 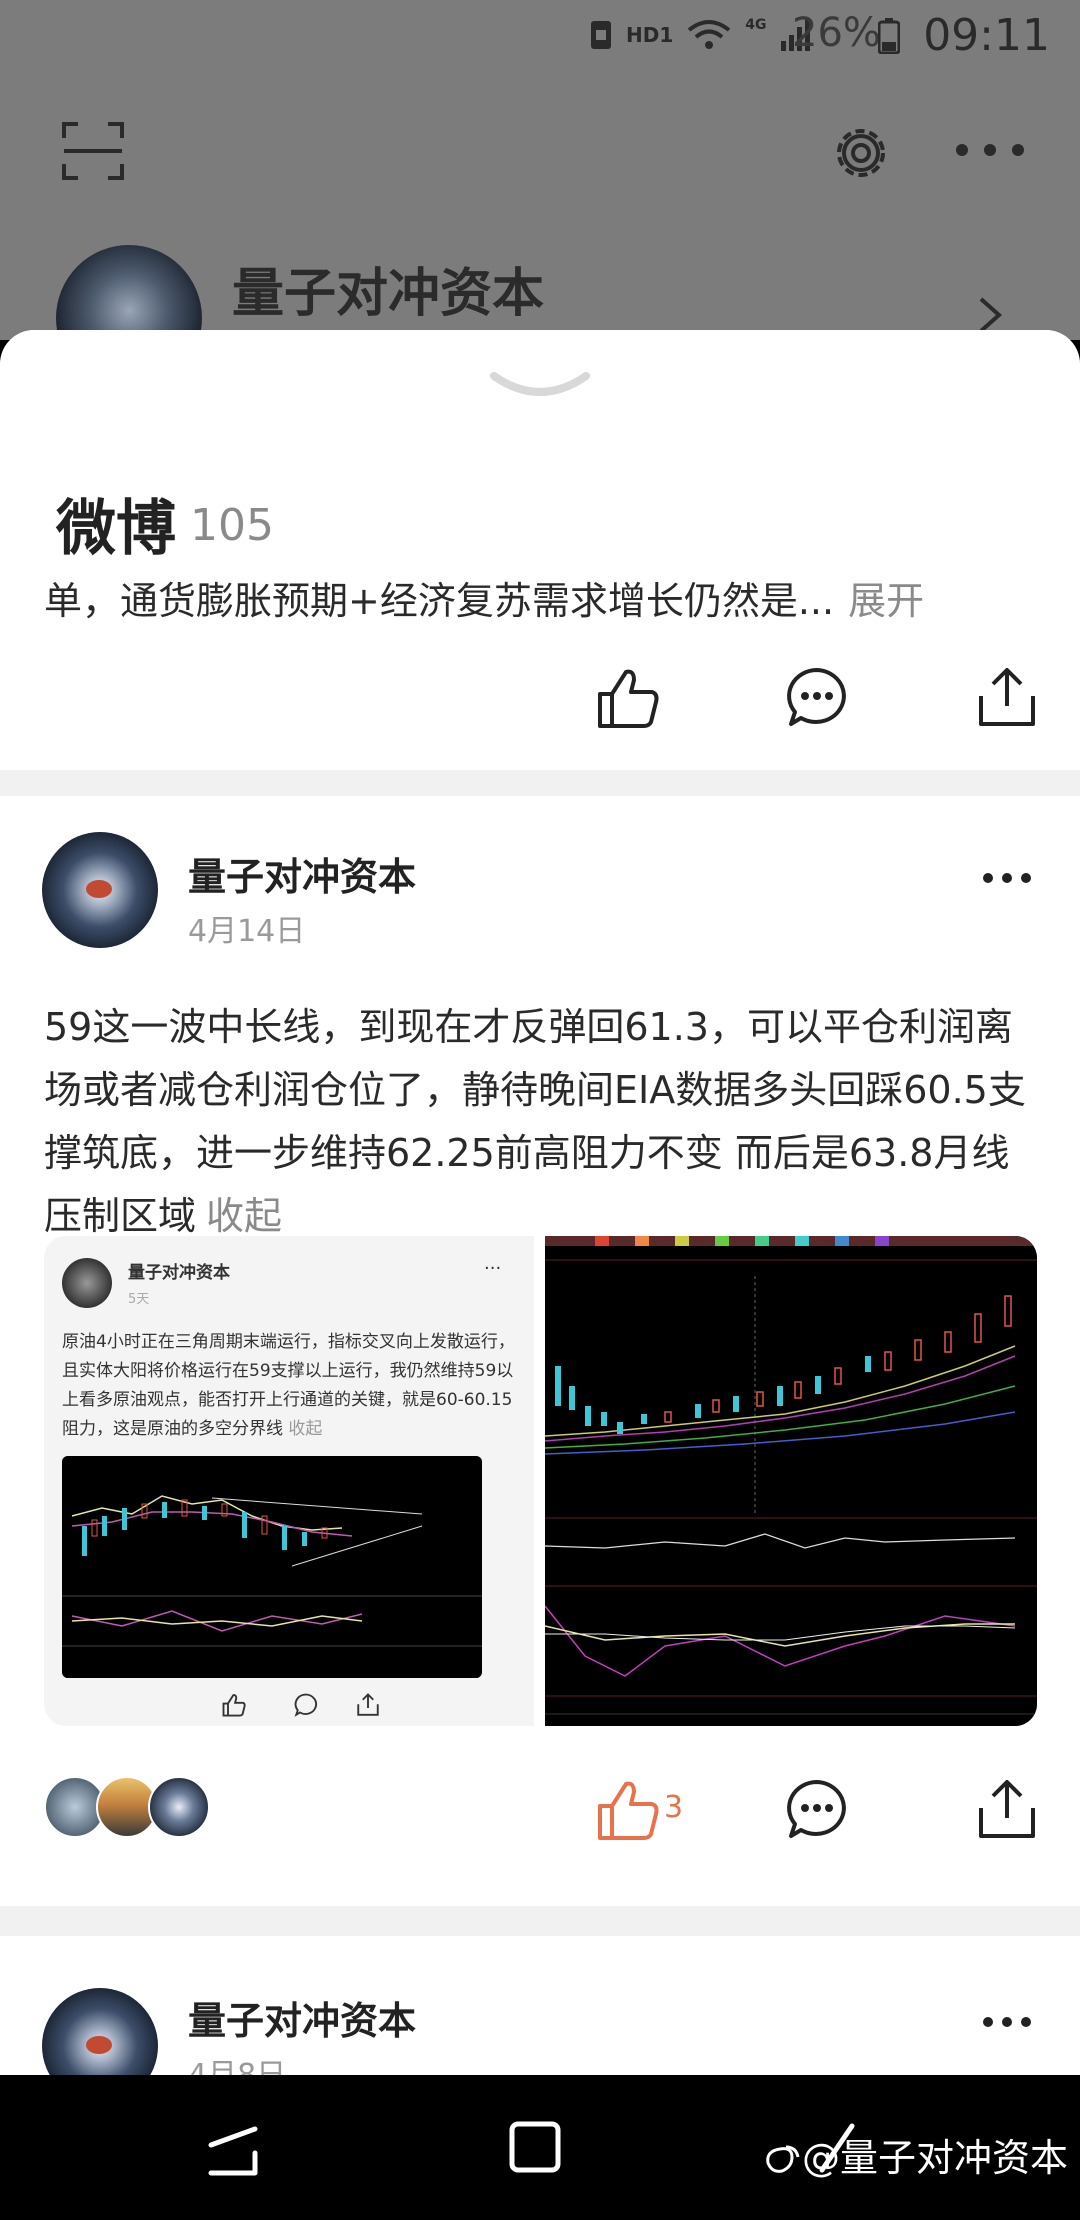 What do you see at coordinates (601, 35) in the screenshot?
I see `sim-card-icon` at bounding box center [601, 35].